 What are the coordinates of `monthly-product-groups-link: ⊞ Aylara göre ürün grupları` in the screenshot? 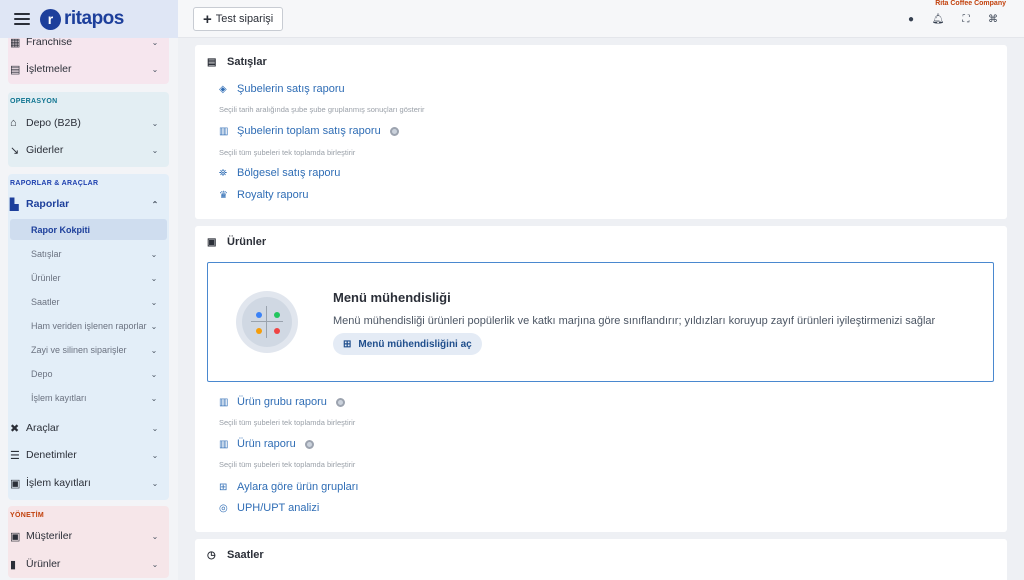 It's located at (288, 487).